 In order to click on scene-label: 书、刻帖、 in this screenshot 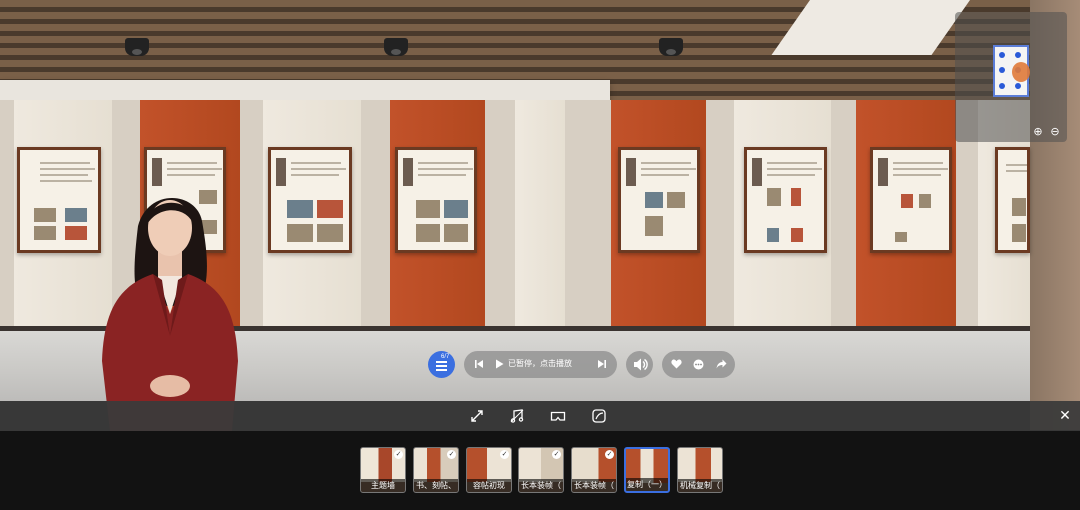, I will do `click(436, 485)`.